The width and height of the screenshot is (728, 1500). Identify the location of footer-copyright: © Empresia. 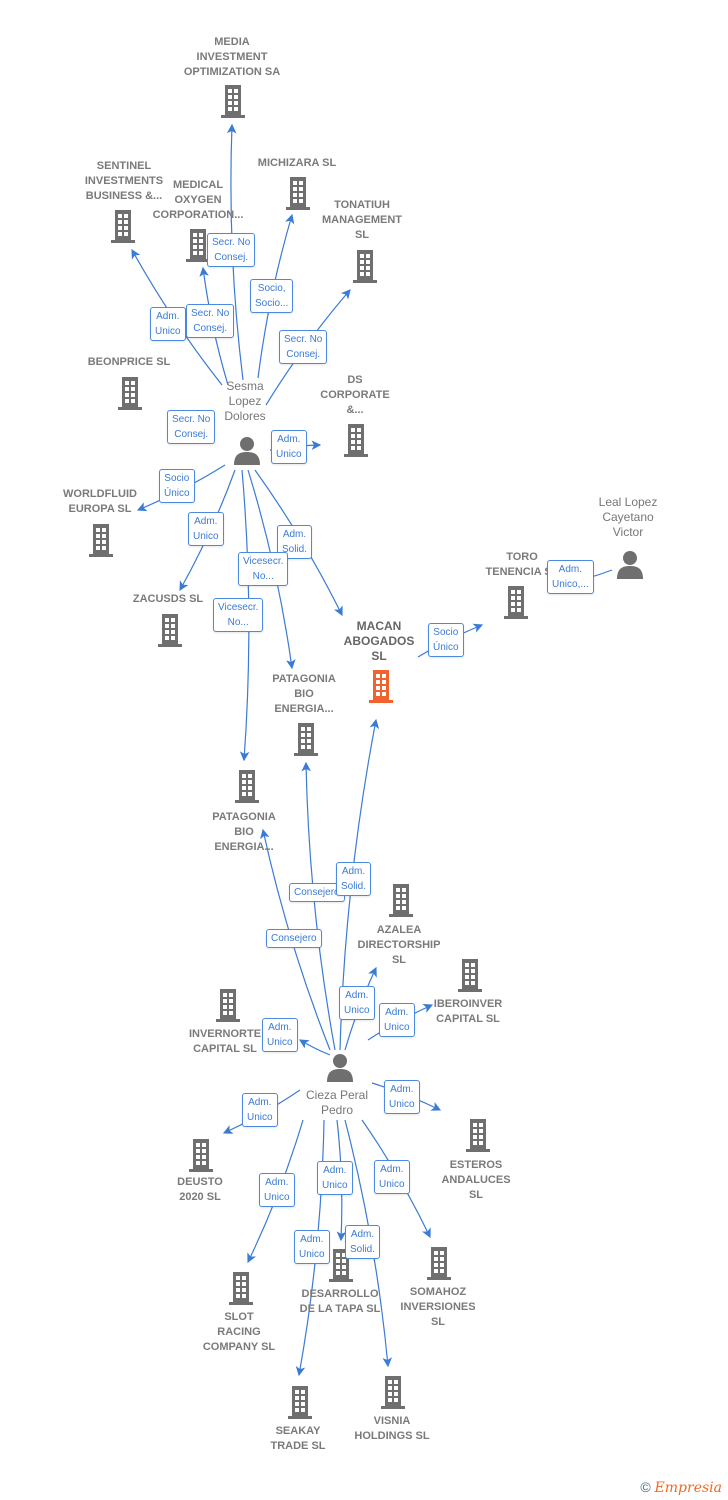
(681, 1487).